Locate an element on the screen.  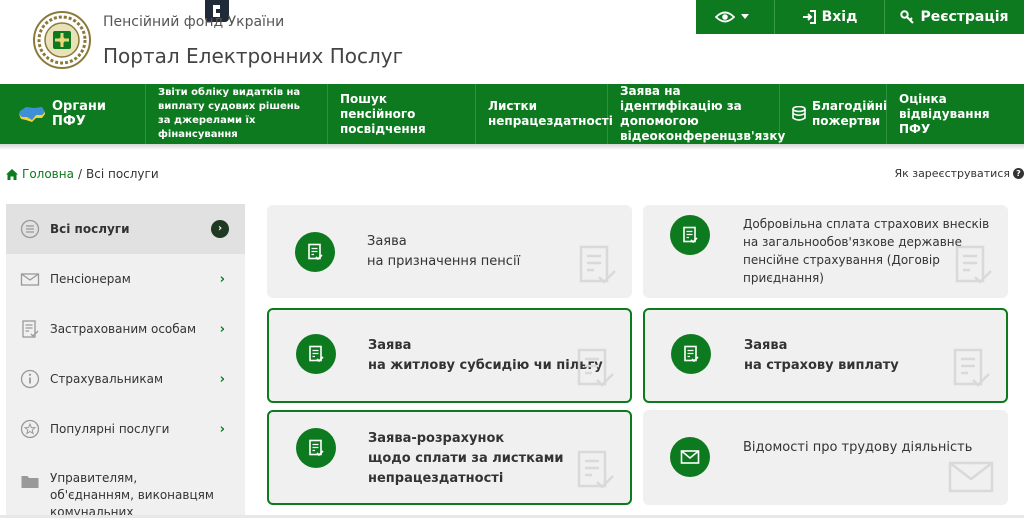
how-to-register-label: Як зареєструватися is located at coordinates (952, 173).